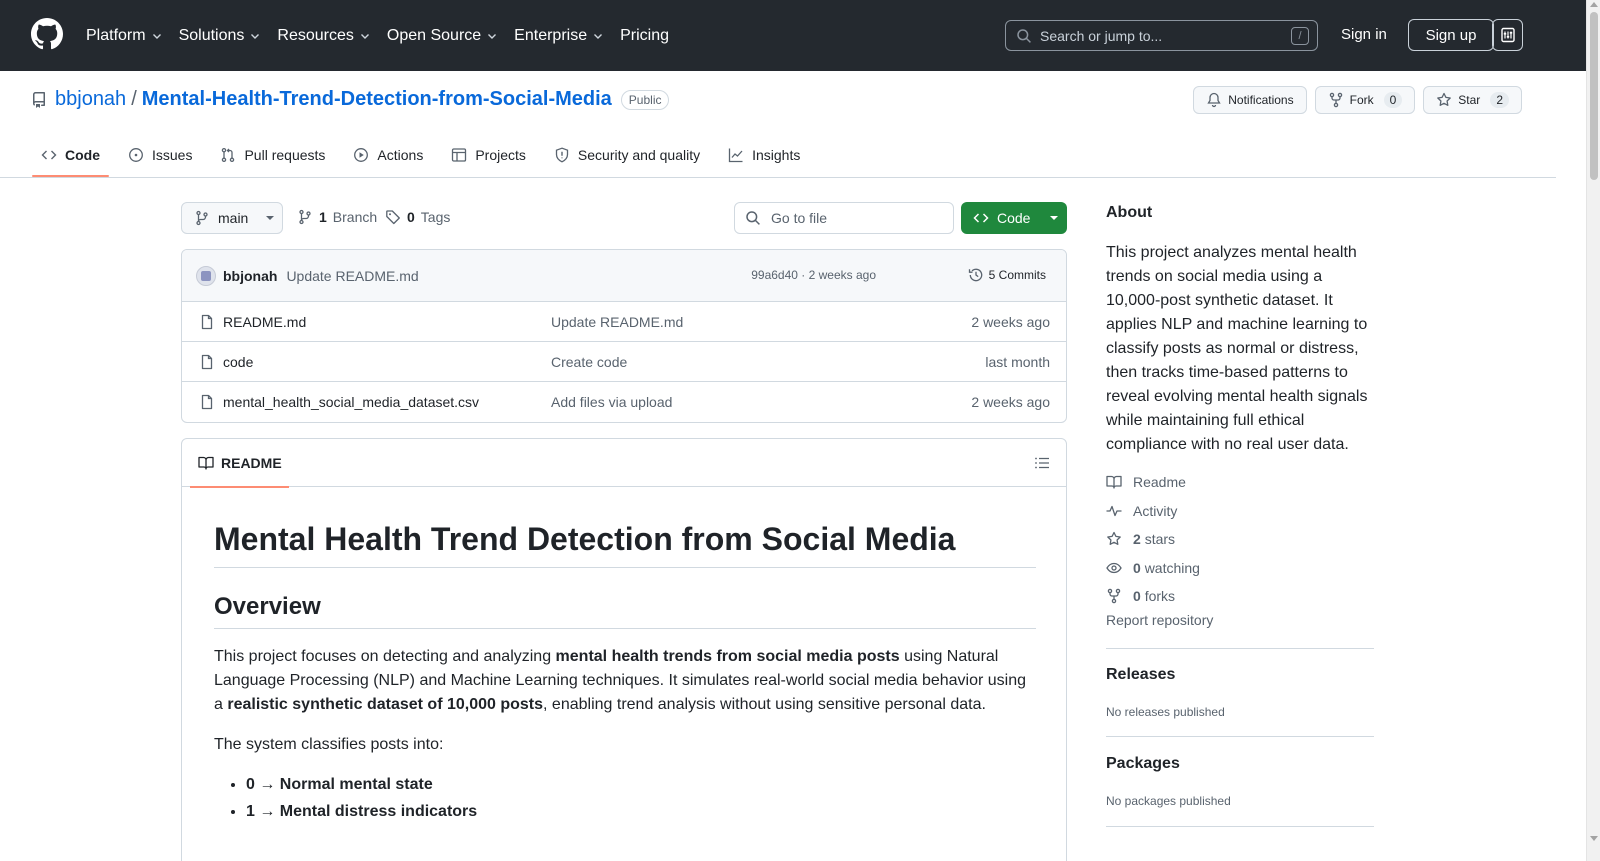 This screenshot has height=861, width=1600. What do you see at coordinates (250, 276) in the screenshot?
I see `commit-author-link: bbjonah` at bounding box center [250, 276].